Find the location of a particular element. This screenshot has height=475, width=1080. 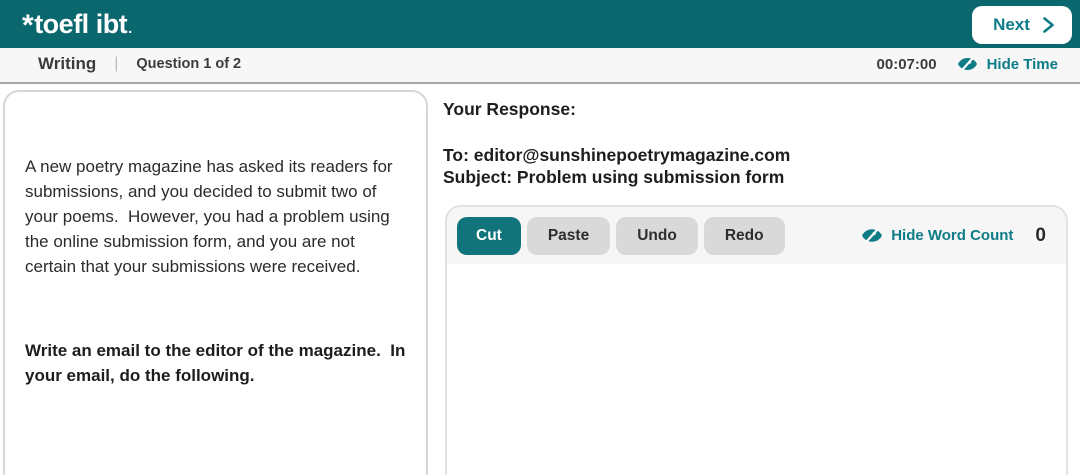

editor-toolbar: Cut Paste Undo Redo Hide Word Count 0 is located at coordinates (756, 235).